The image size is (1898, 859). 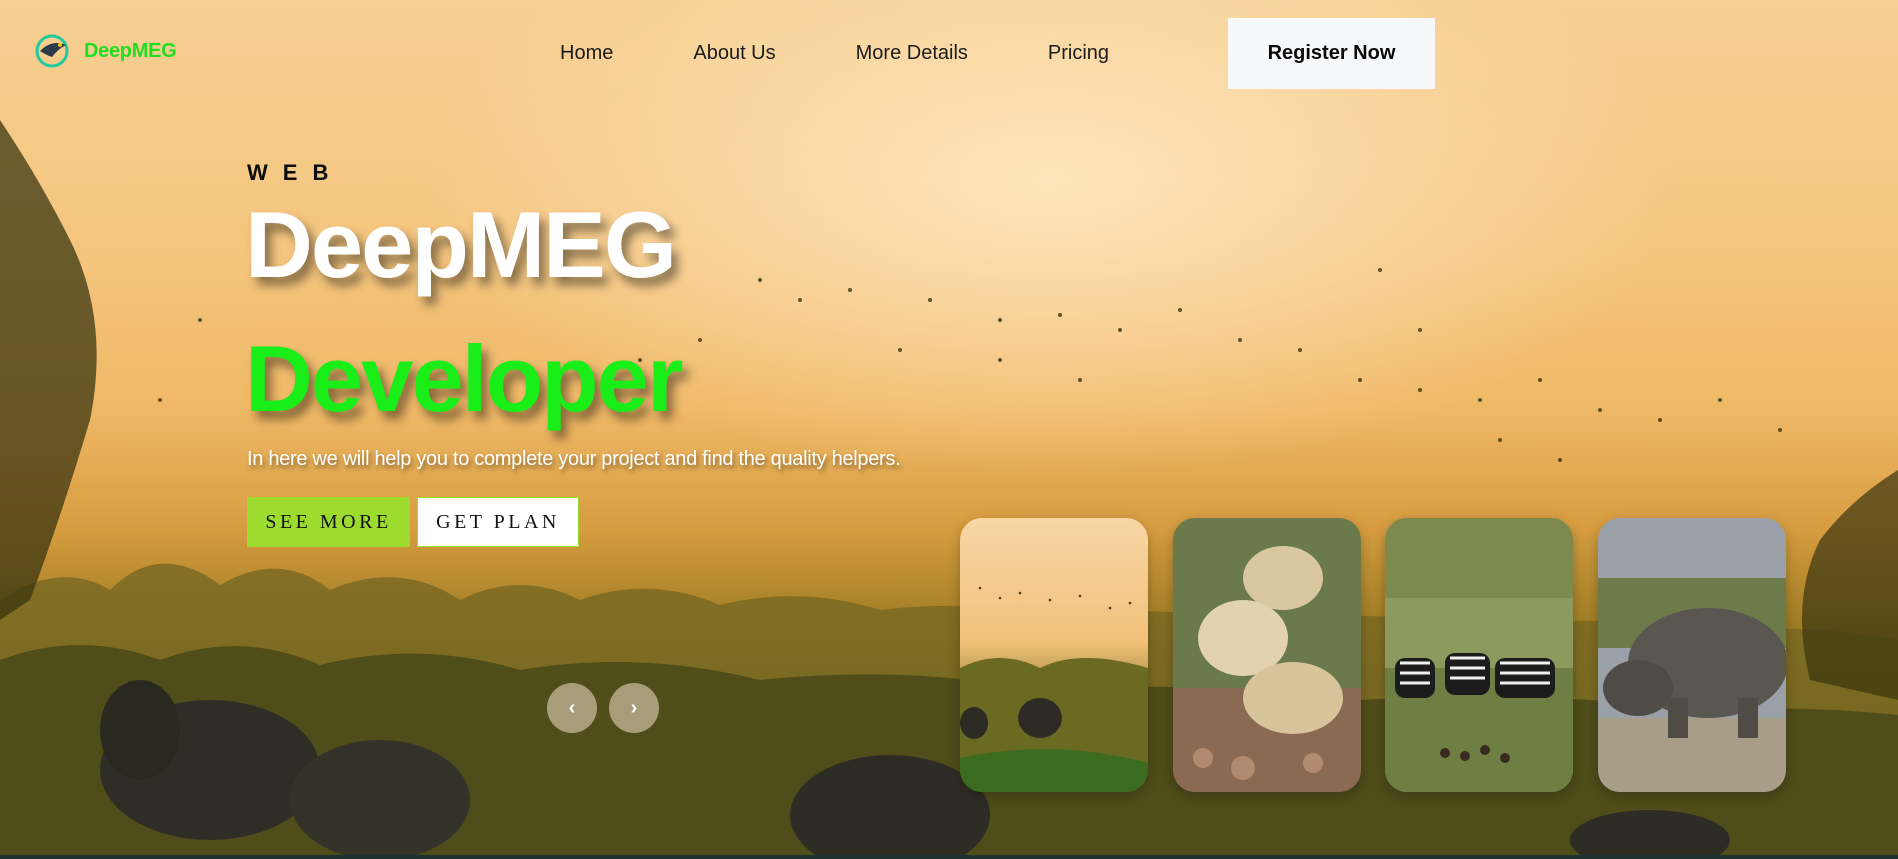 I want to click on brand-logo: DeepMEG, so click(x=105, y=51).